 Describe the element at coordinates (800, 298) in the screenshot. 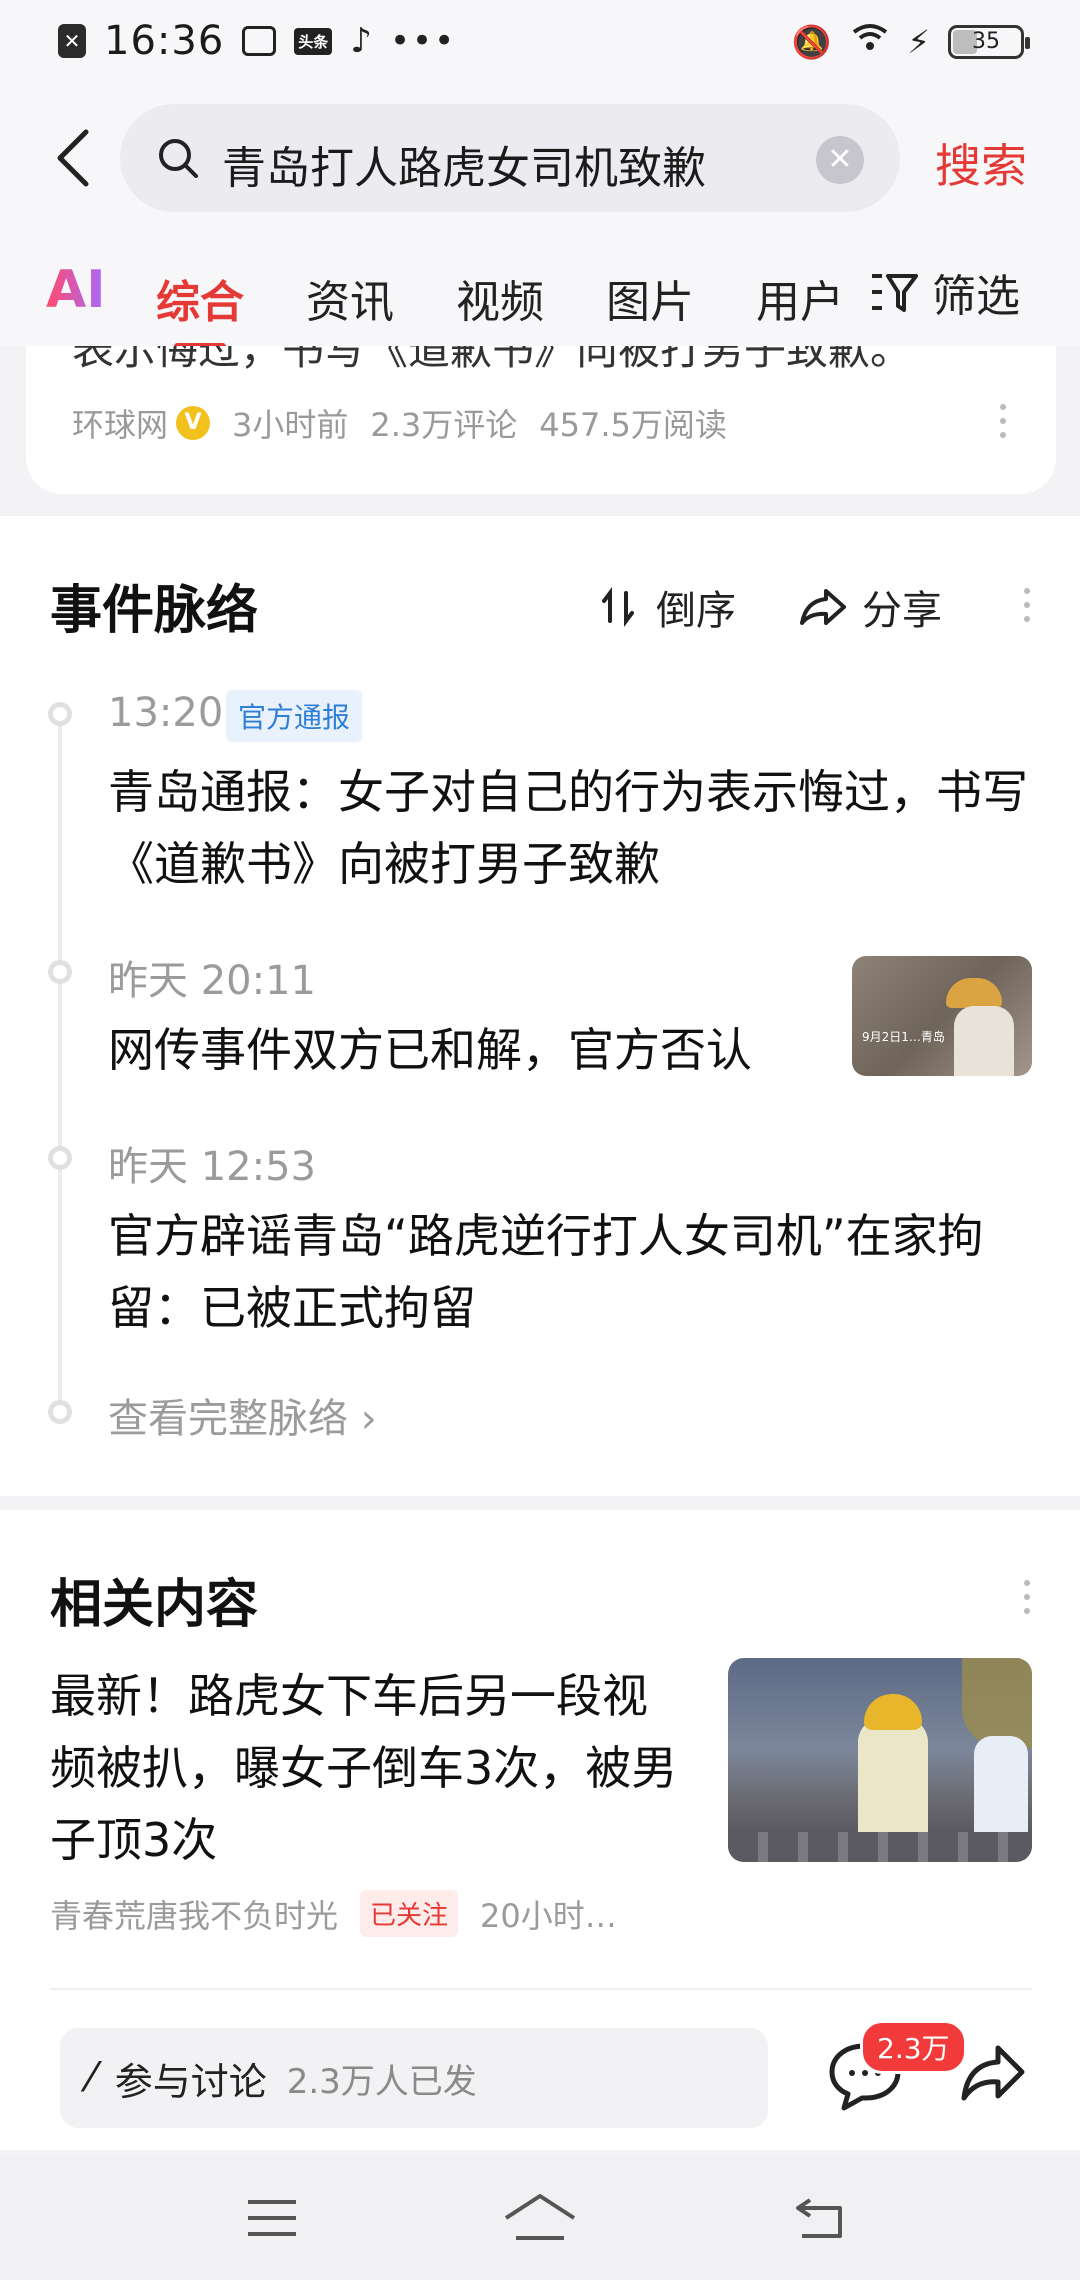

I see `tab-users: 用户` at that location.